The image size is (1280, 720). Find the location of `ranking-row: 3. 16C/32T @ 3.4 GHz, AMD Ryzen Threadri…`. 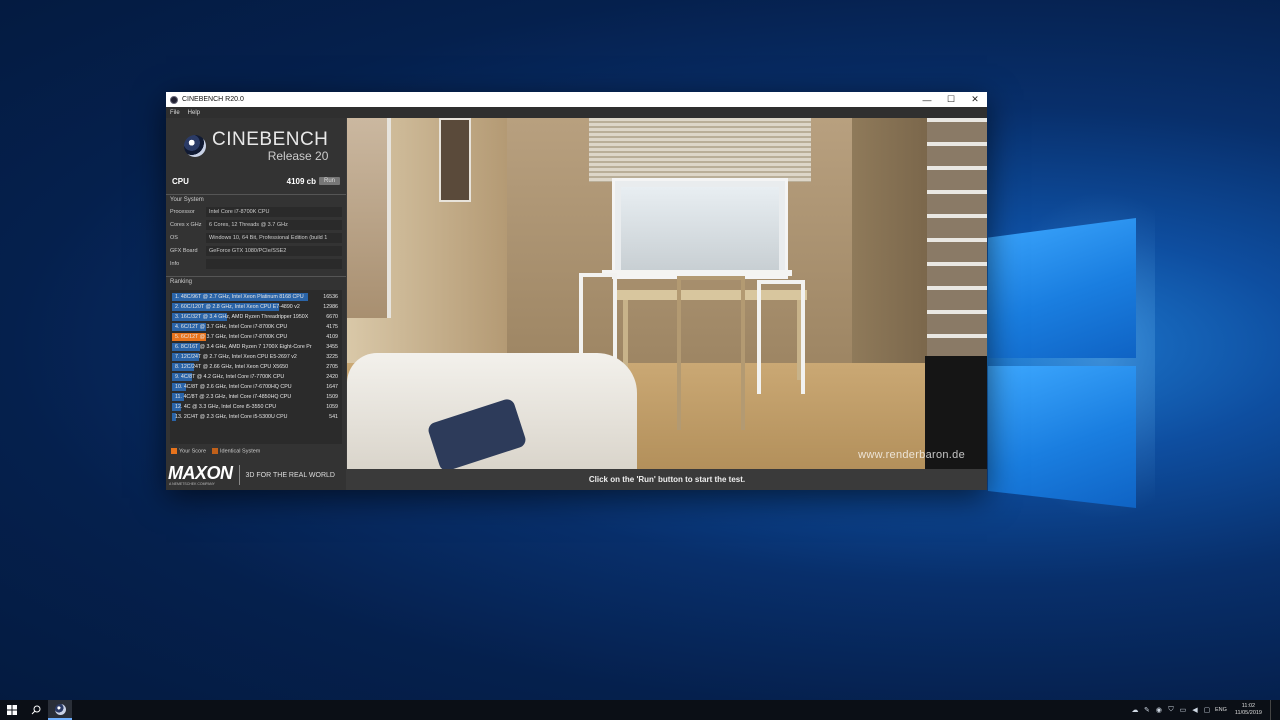

ranking-row: 3. 16C/32T @ 3.4 GHz, AMD Ryzen Threadri… is located at coordinates (256, 317).